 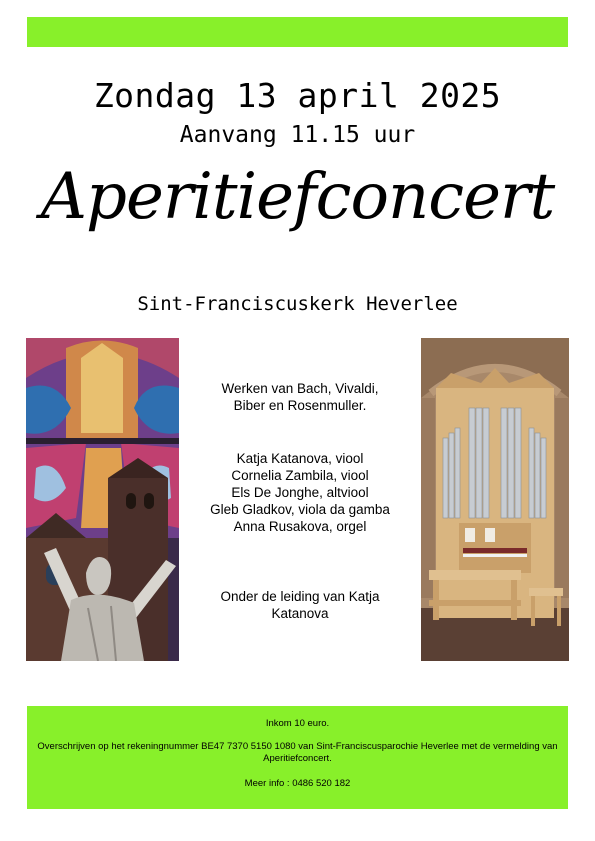 I want to click on direction-line: Katanova, so click(x=300, y=613).